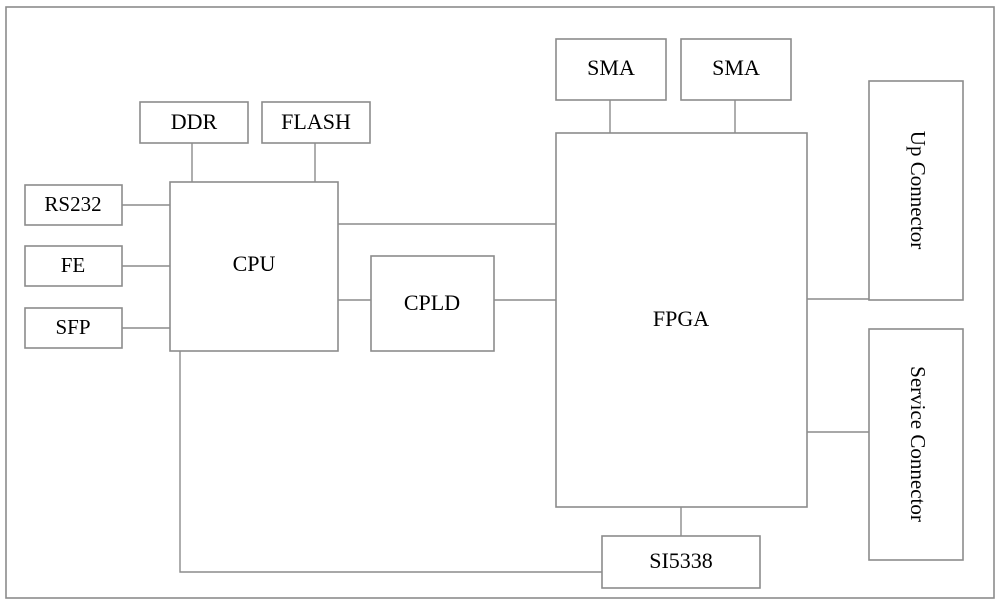 The width and height of the screenshot is (1000, 607). I want to click on block-cpu-label: CPU, so click(254, 263).